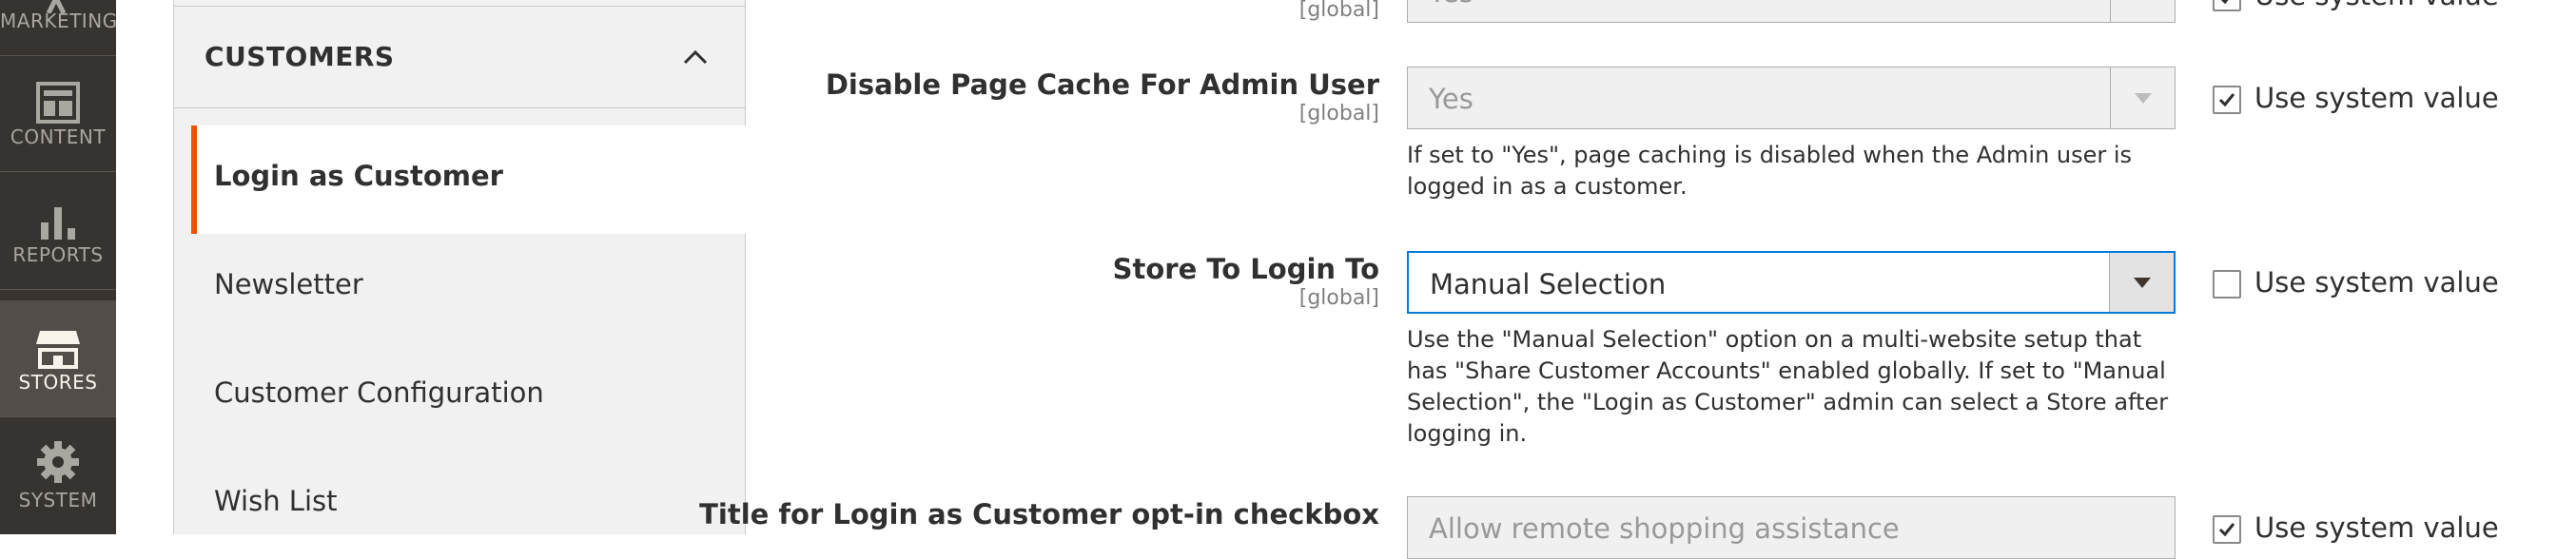  I want to click on nav-item-stores: STORES, so click(58, 358).